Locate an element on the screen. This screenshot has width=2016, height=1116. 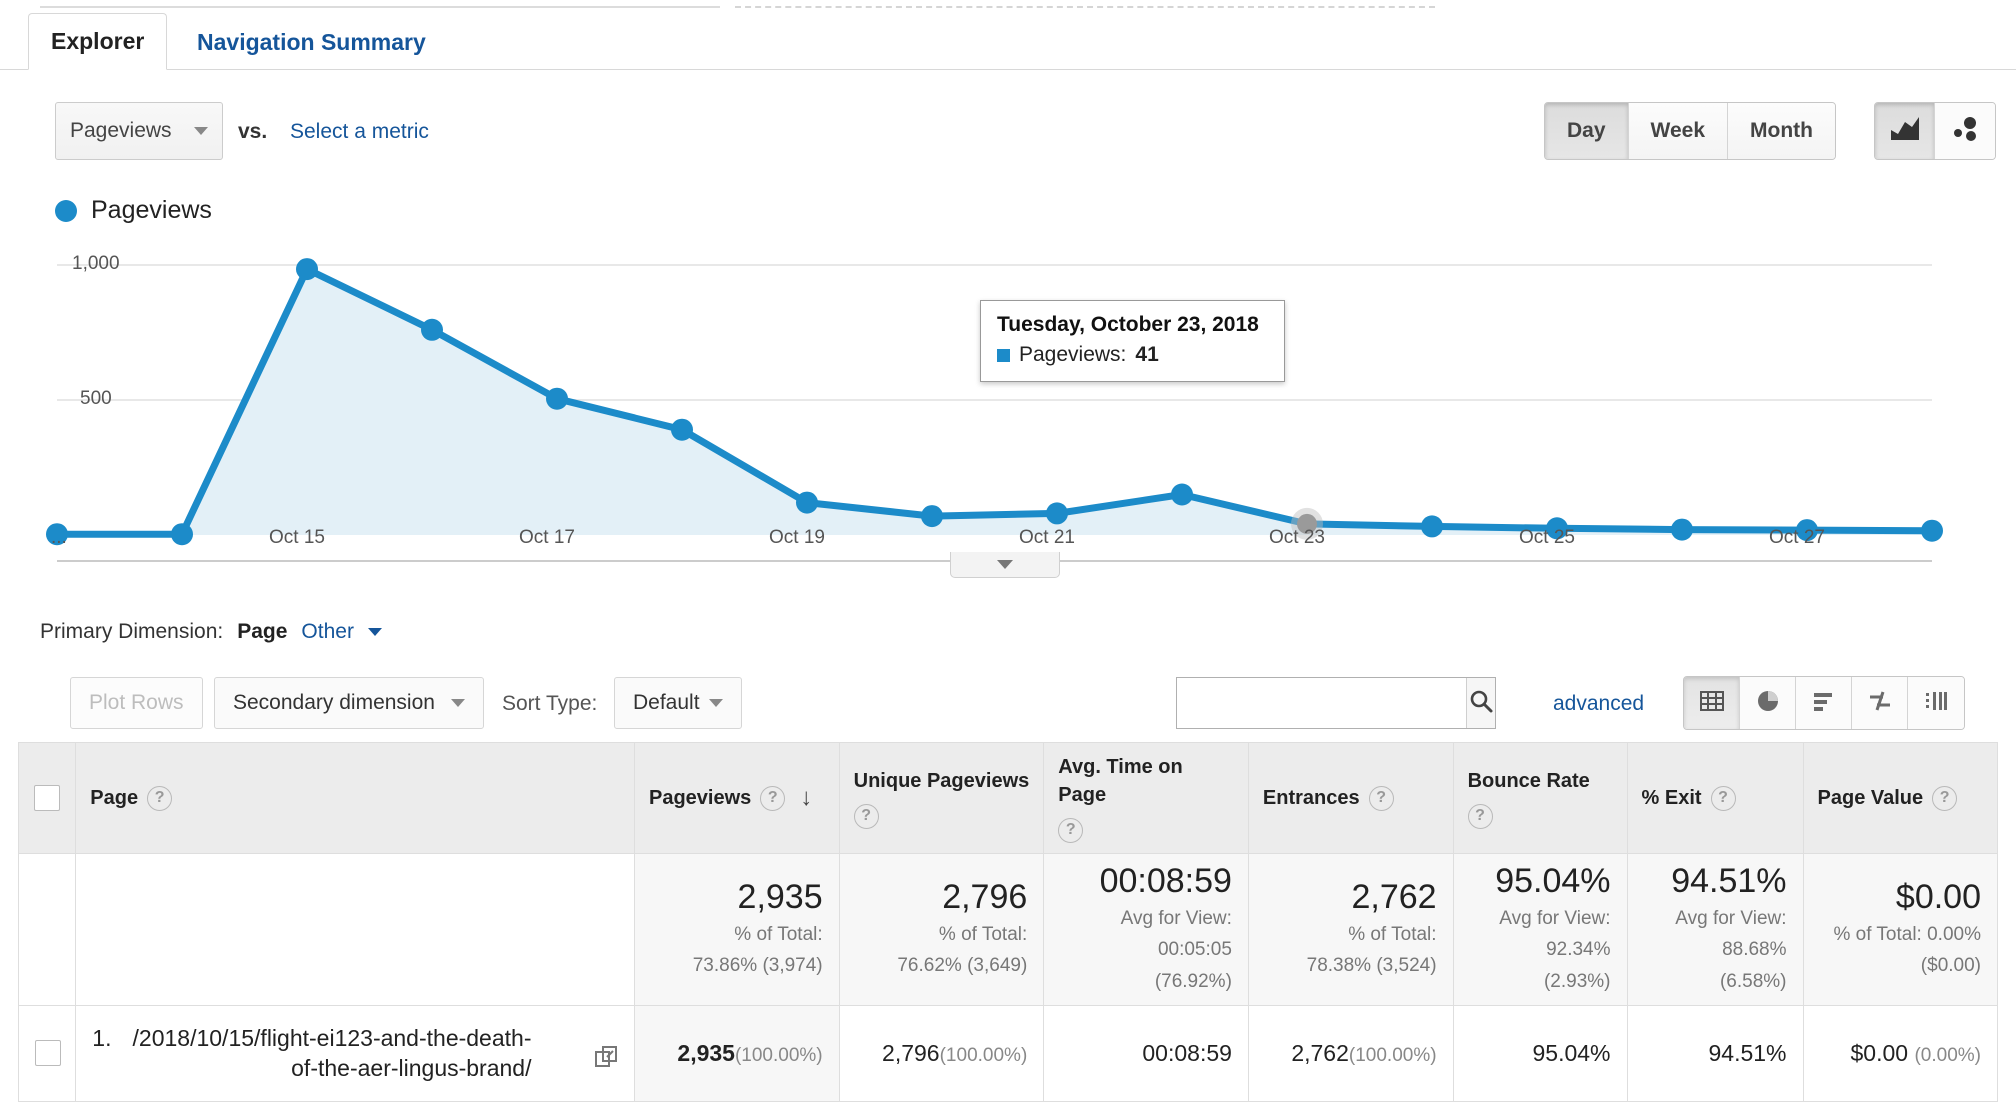
vs-label: vs. is located at coordinates (253, 131).